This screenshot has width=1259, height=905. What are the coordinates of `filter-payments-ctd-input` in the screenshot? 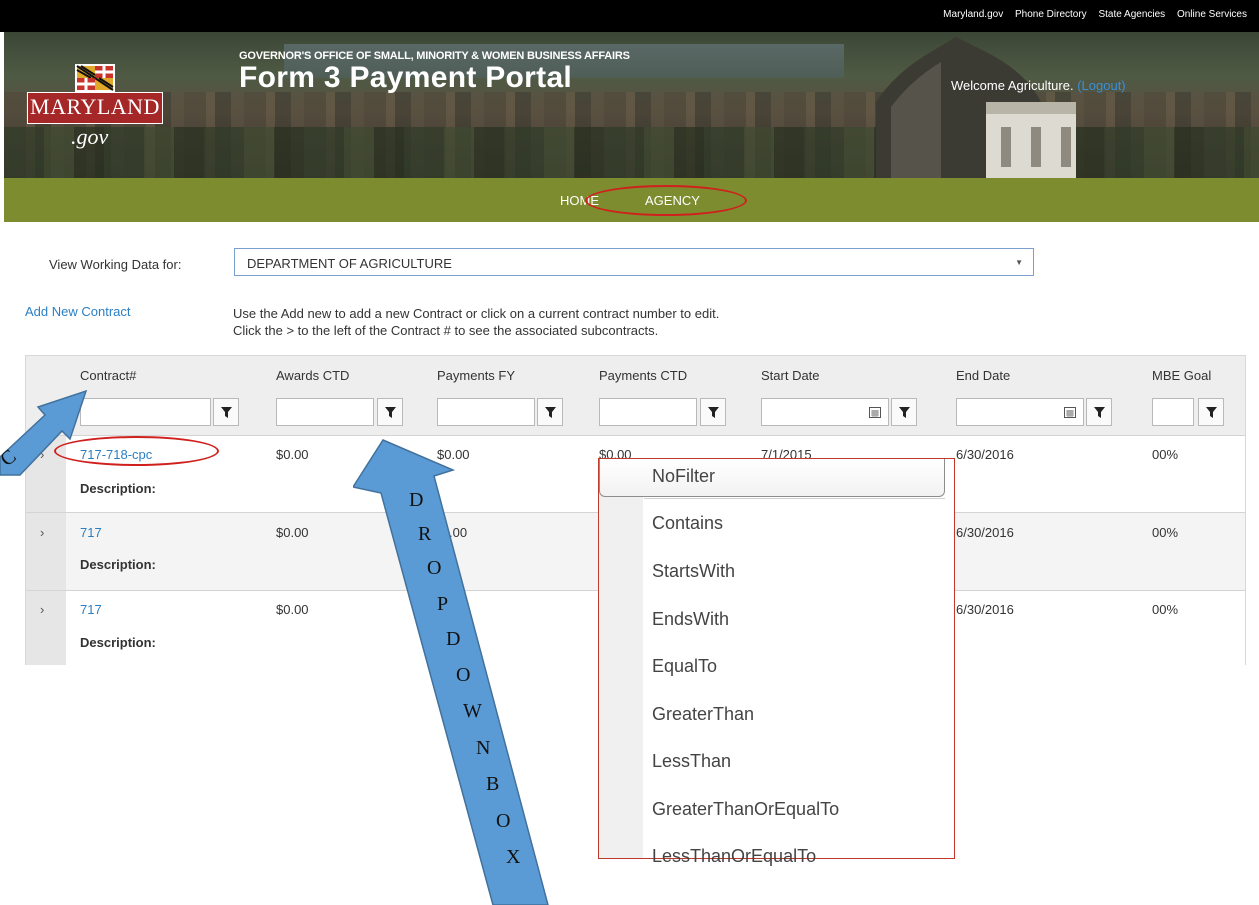 It's located at (648, 412).